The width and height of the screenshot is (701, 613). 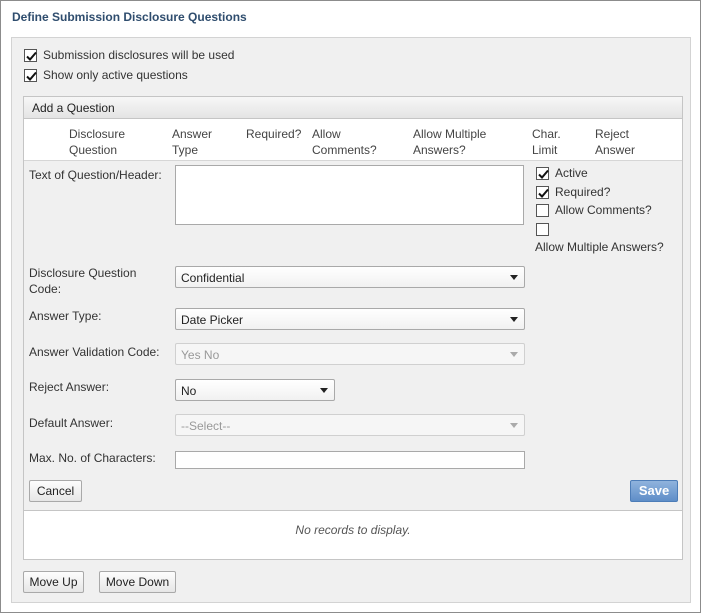 I want to click on allow-multiple-label: Allow Multiple Answers?, so click(x=599, y=247).